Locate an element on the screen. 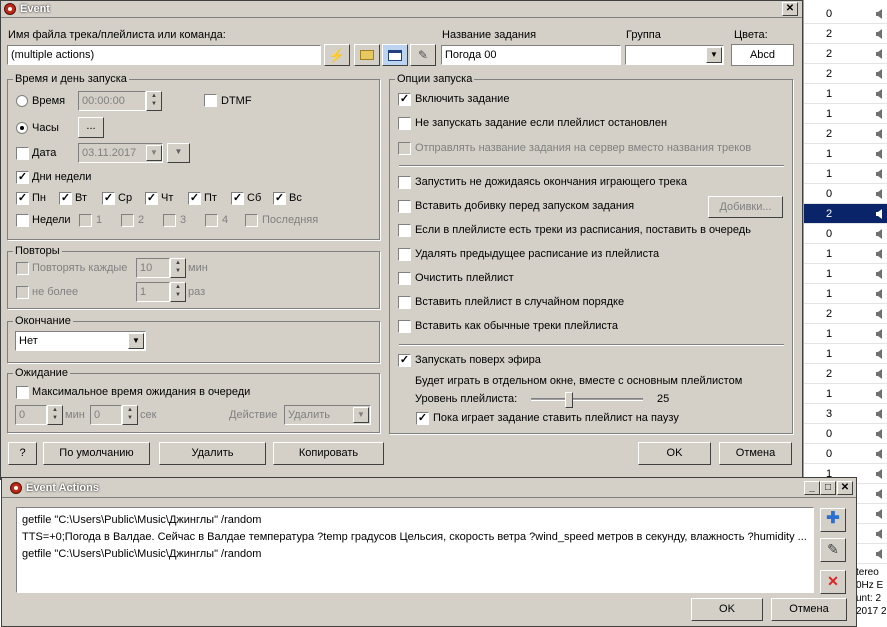 The width and height of the screenshot is (887, 627). wait-sec-input: 0 is located at coordinates (106, 415).